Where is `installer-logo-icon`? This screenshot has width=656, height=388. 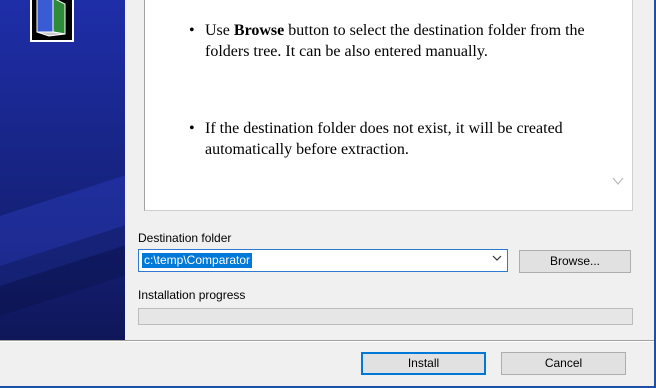 installer-logo-icon is located at coordinates (52, 21).